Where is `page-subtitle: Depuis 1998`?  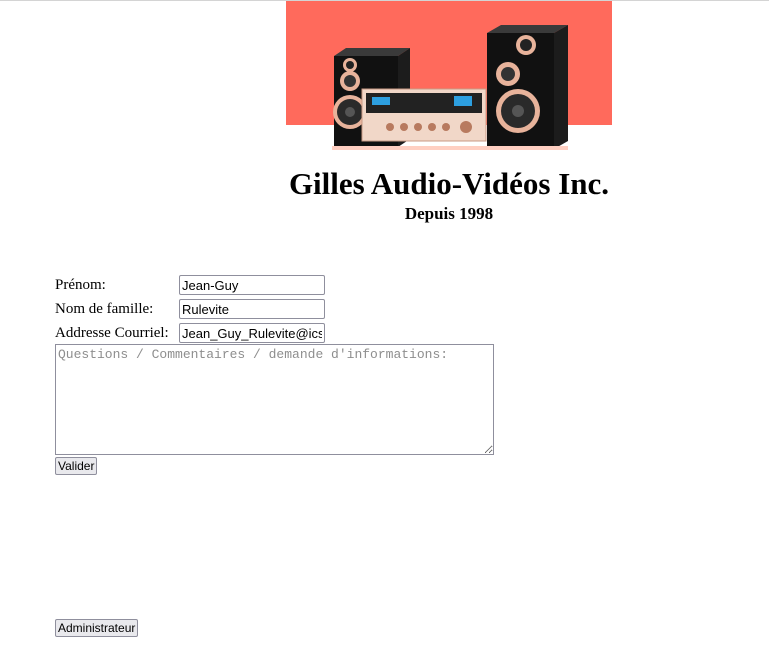 page-subtitle: Depuis 1998 is located at coordinates (449, 213).